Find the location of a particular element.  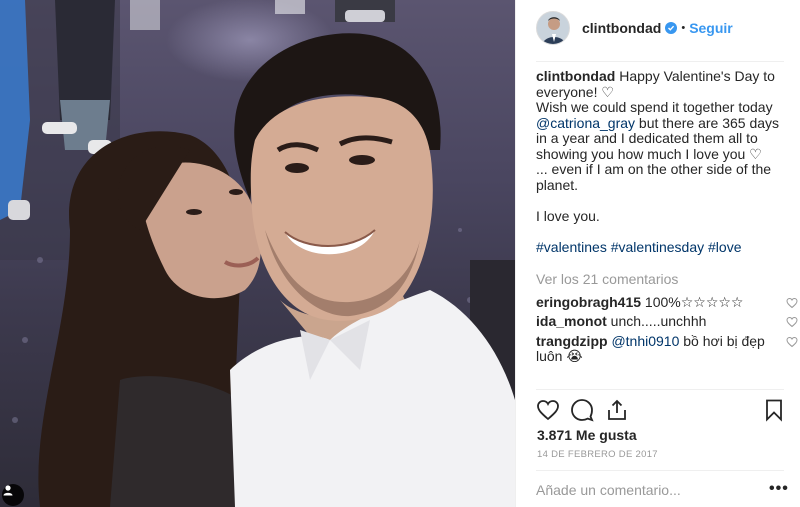

post-actions-bar is located at coordinates (660, 410).